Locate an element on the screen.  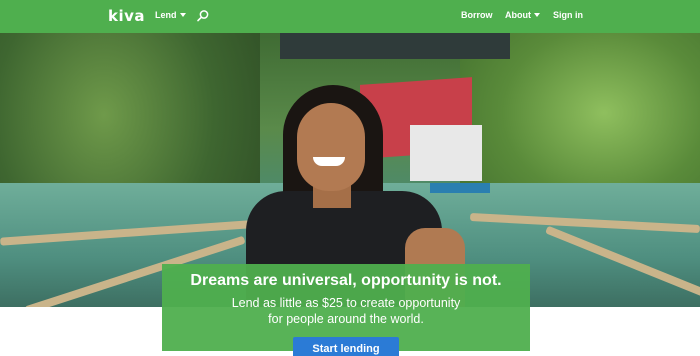
kiva-logo: kiva is located at coordinates (126, 16).